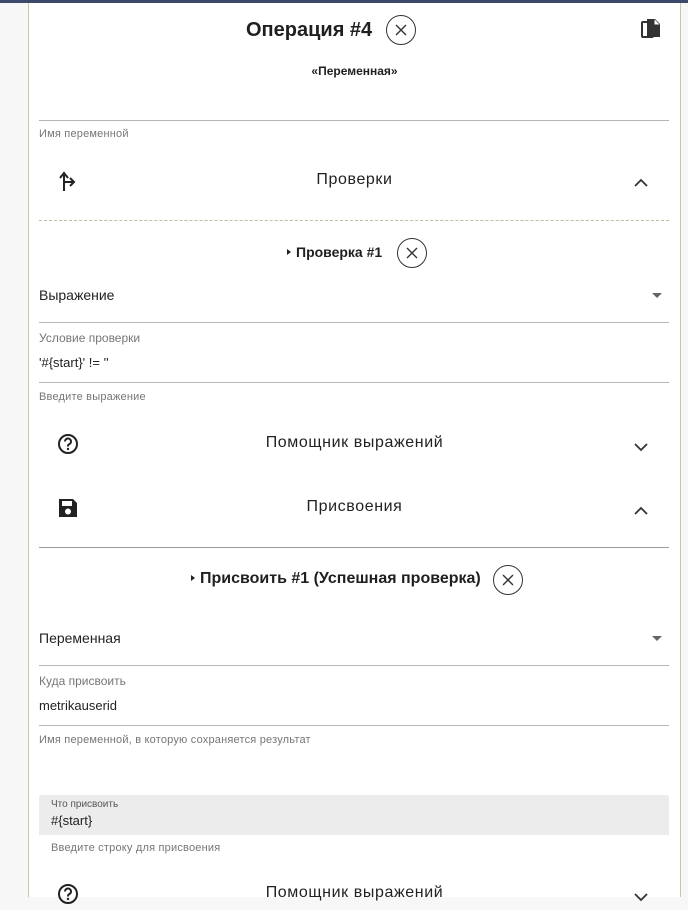 The height and width of the screenshot is (910, 688). I want to click on remove-operation-button, so click(401, 30).